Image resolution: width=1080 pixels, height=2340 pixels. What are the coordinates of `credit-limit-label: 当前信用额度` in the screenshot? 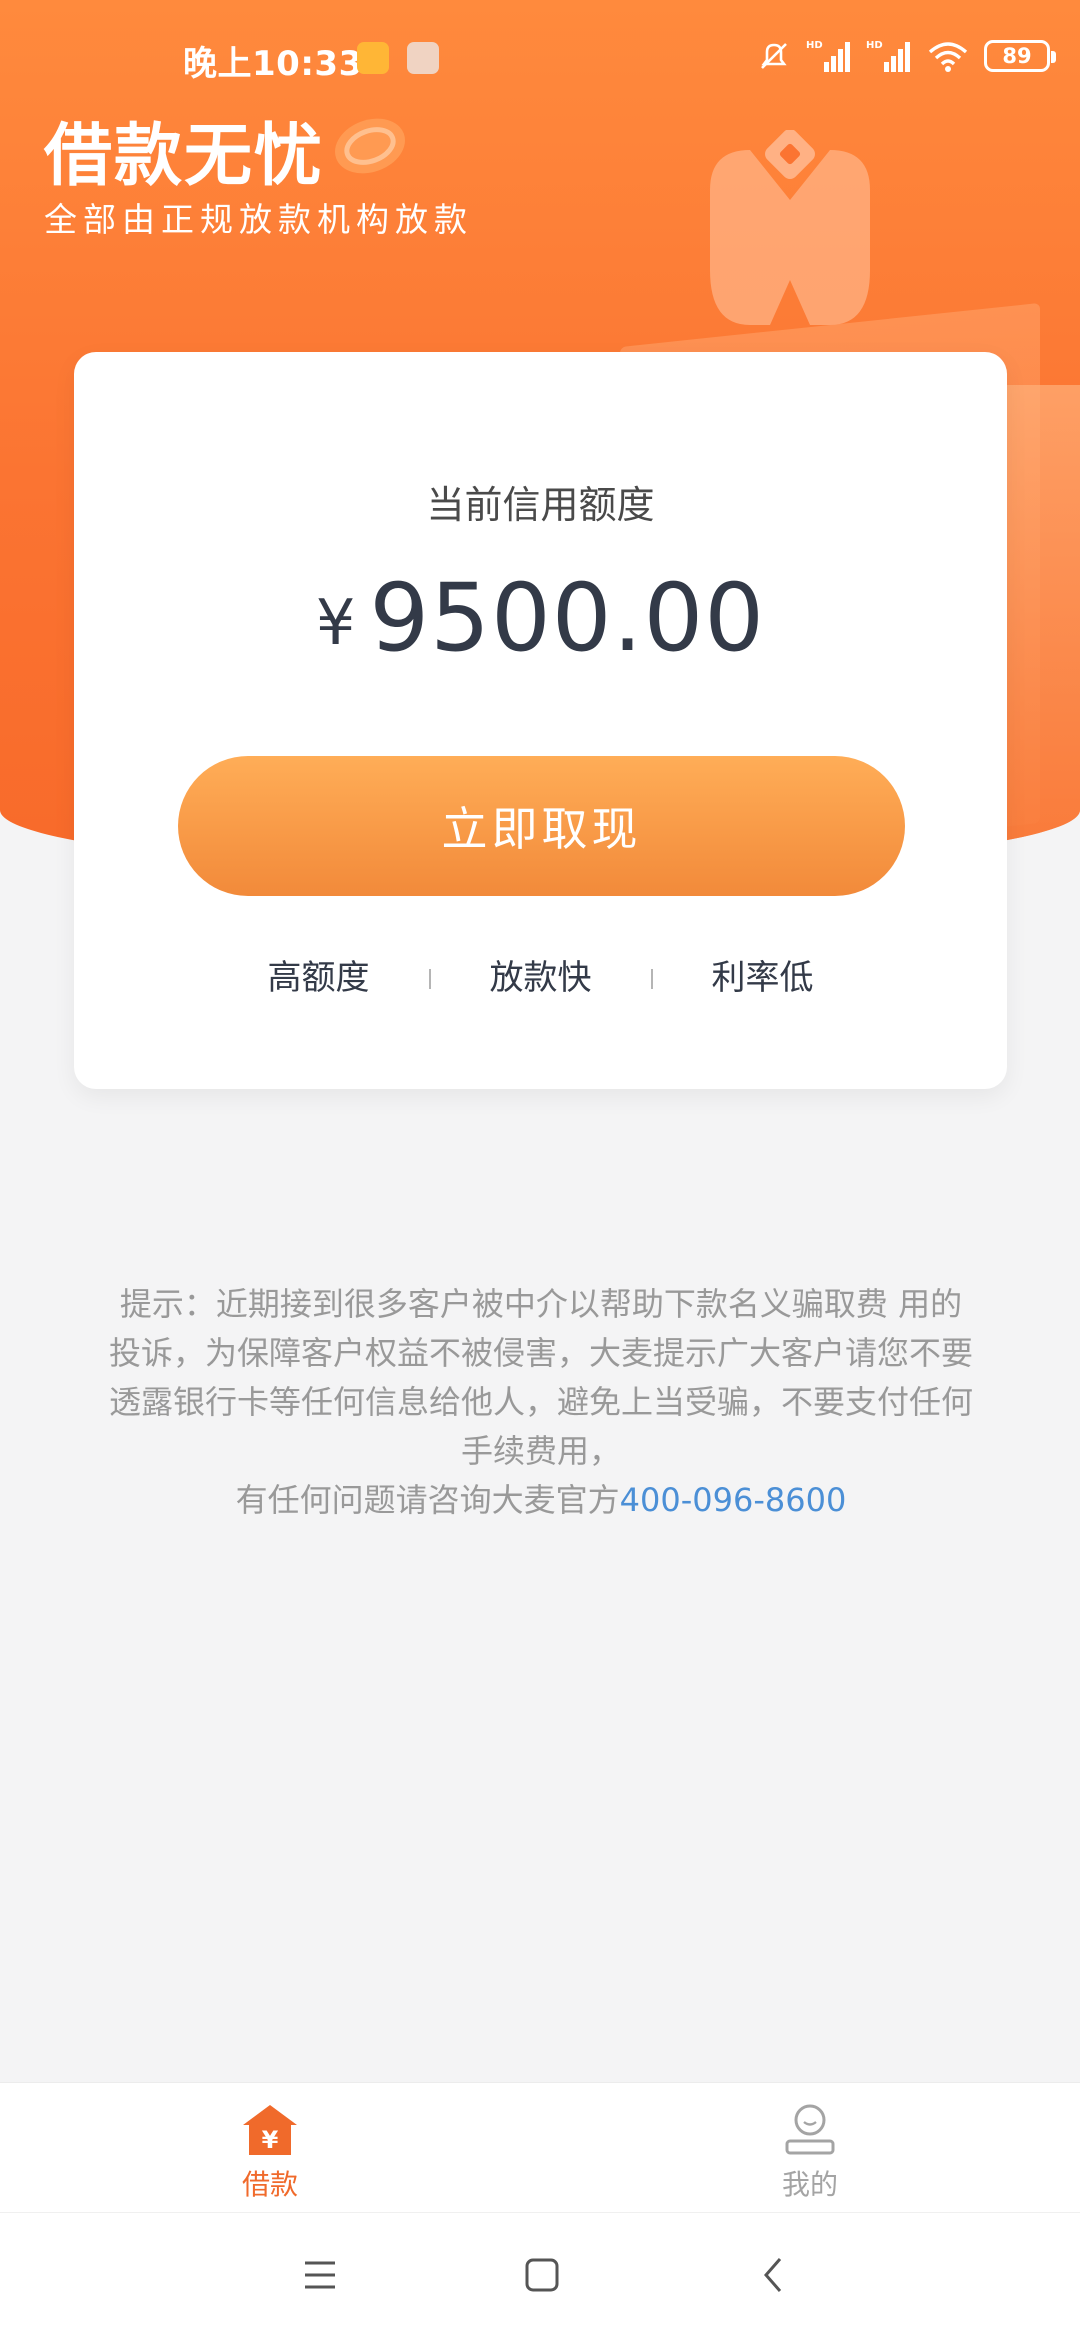 It's located at (540, 505).